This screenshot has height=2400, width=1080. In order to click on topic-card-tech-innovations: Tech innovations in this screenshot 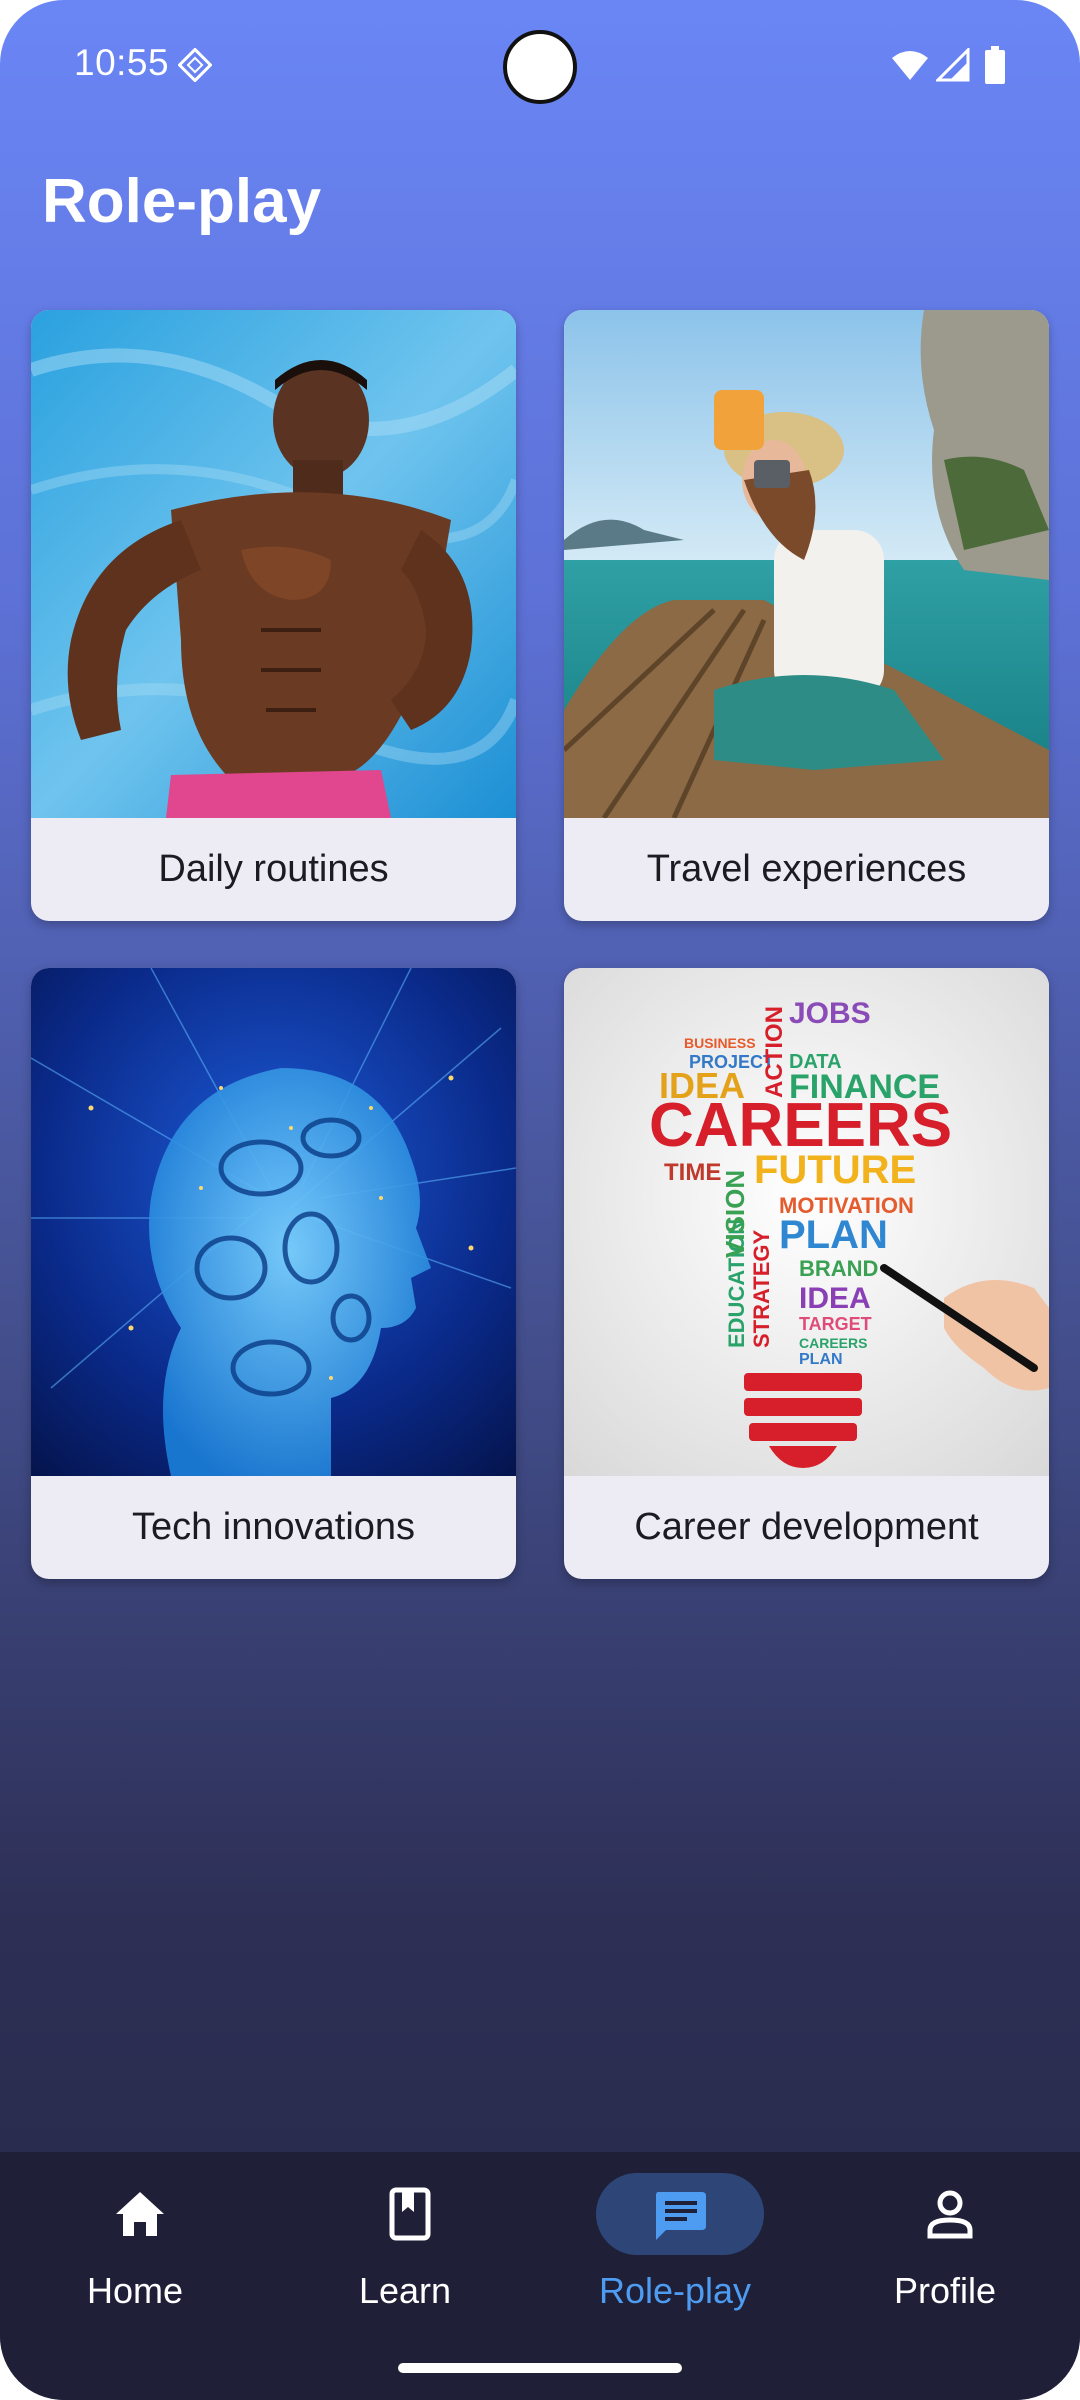, I will do `click(273, 1273)`.